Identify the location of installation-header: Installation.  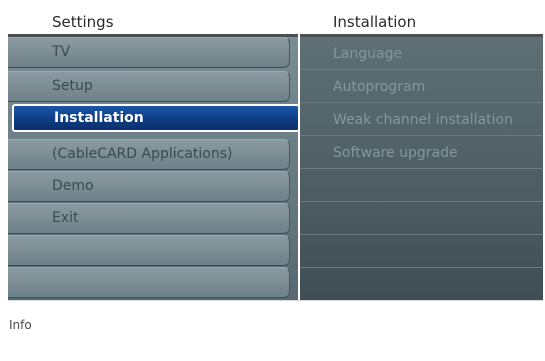
(375, 22).